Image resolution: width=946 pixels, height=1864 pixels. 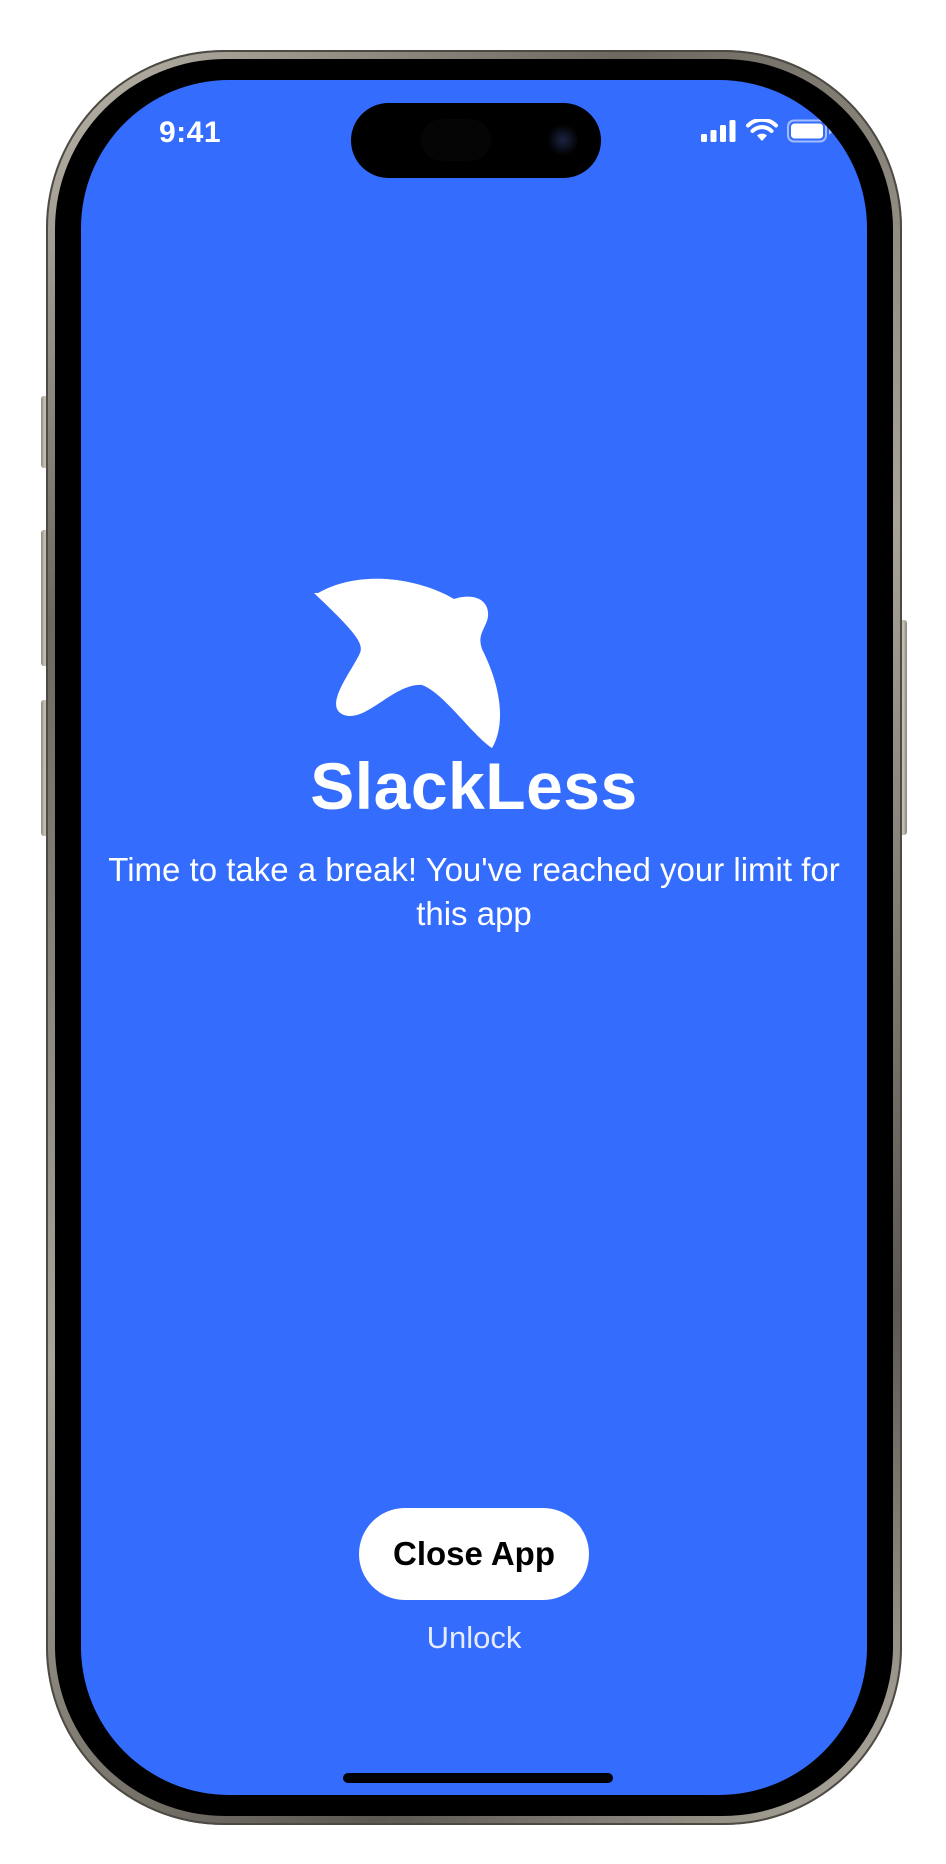 I want to click on dynamic-island, so click(x=476, y=140).